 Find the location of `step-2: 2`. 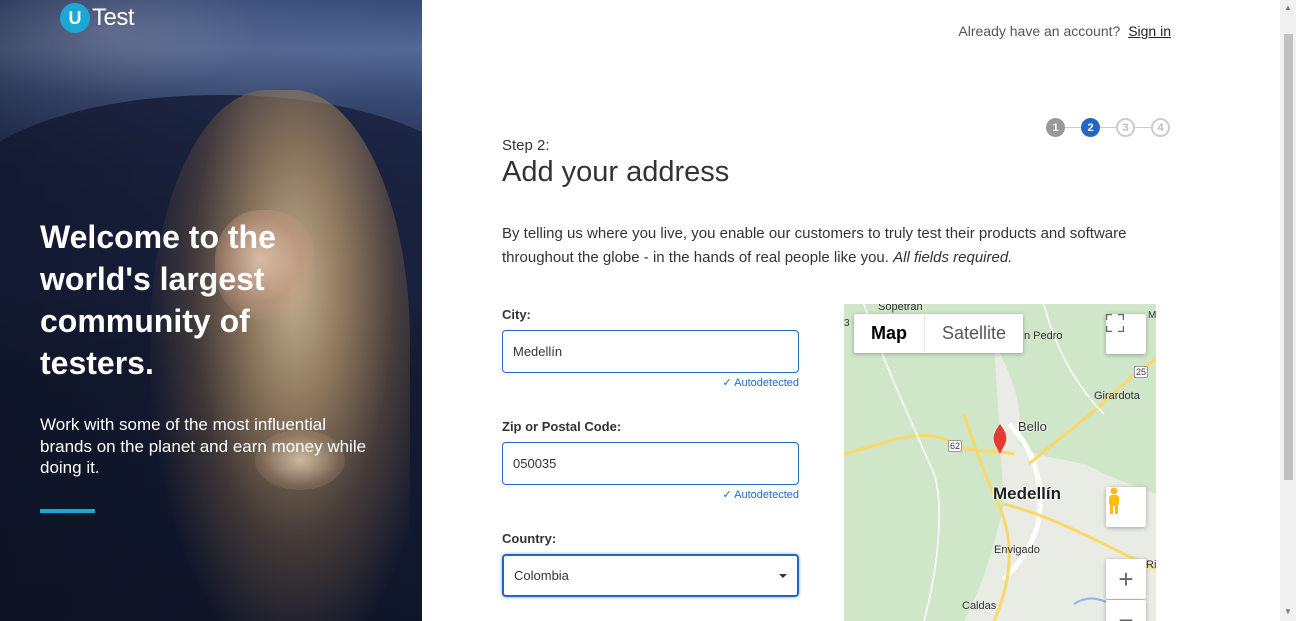

step-2: 2 is located at coordinates (1090, 127).